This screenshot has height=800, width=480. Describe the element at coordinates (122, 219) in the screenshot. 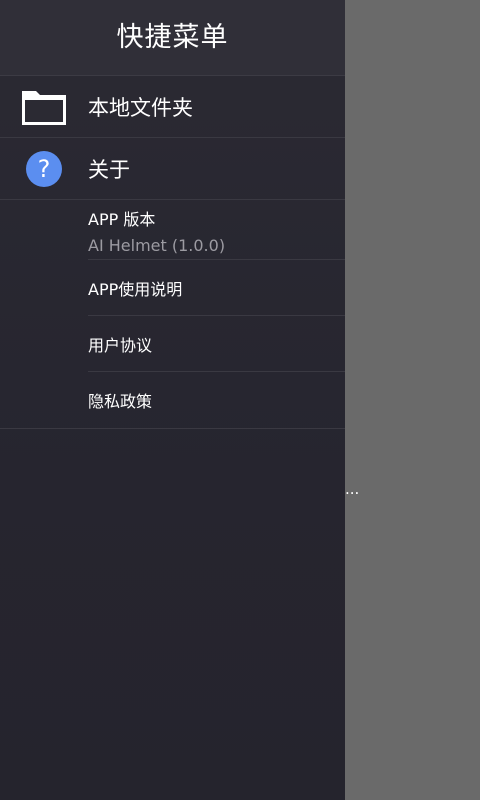

I see `app-version-label: APP 版本` at that location.